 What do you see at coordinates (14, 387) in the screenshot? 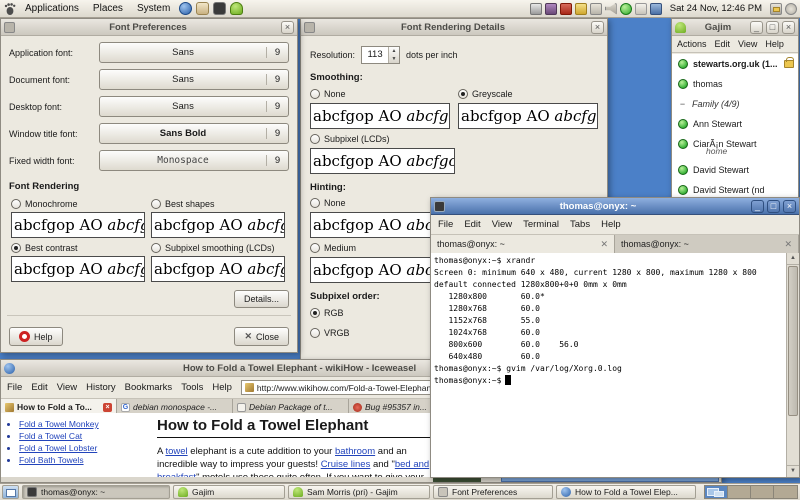
I see `browser-menu-file: File` at bounding box center [14, 387].